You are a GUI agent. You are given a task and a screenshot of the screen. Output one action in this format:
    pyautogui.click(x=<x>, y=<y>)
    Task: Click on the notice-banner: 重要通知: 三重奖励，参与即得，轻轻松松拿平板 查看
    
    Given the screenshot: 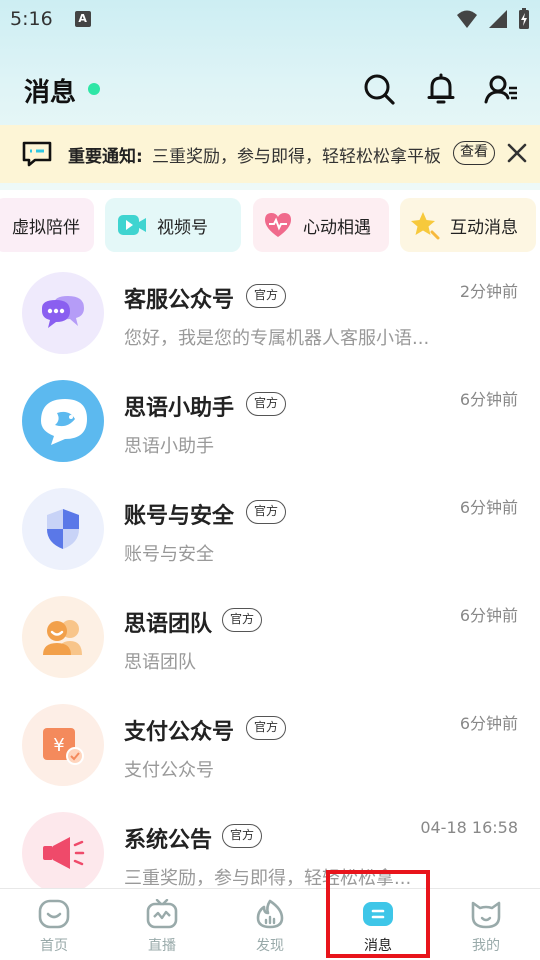 What is the action you would take?
    pyautogui.click(x=270, y=154)
    